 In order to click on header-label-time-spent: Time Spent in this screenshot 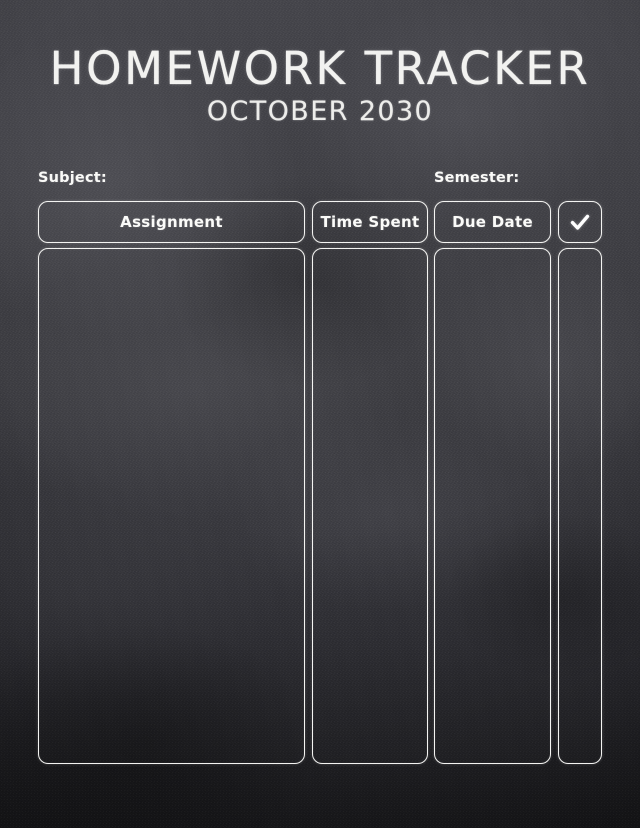, I will do `click(370, 222)`.